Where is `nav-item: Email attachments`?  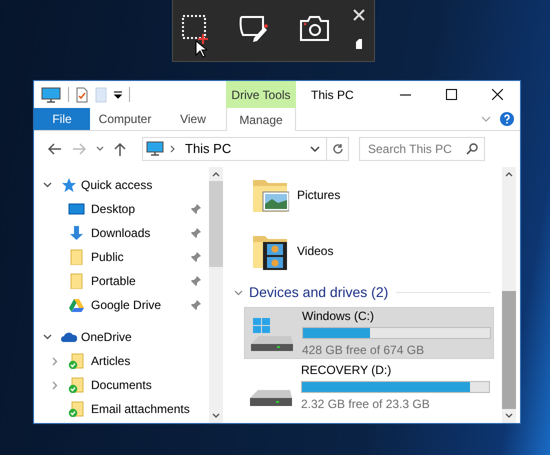 nav-item: Email attachments is located at coordinates (121, 409).